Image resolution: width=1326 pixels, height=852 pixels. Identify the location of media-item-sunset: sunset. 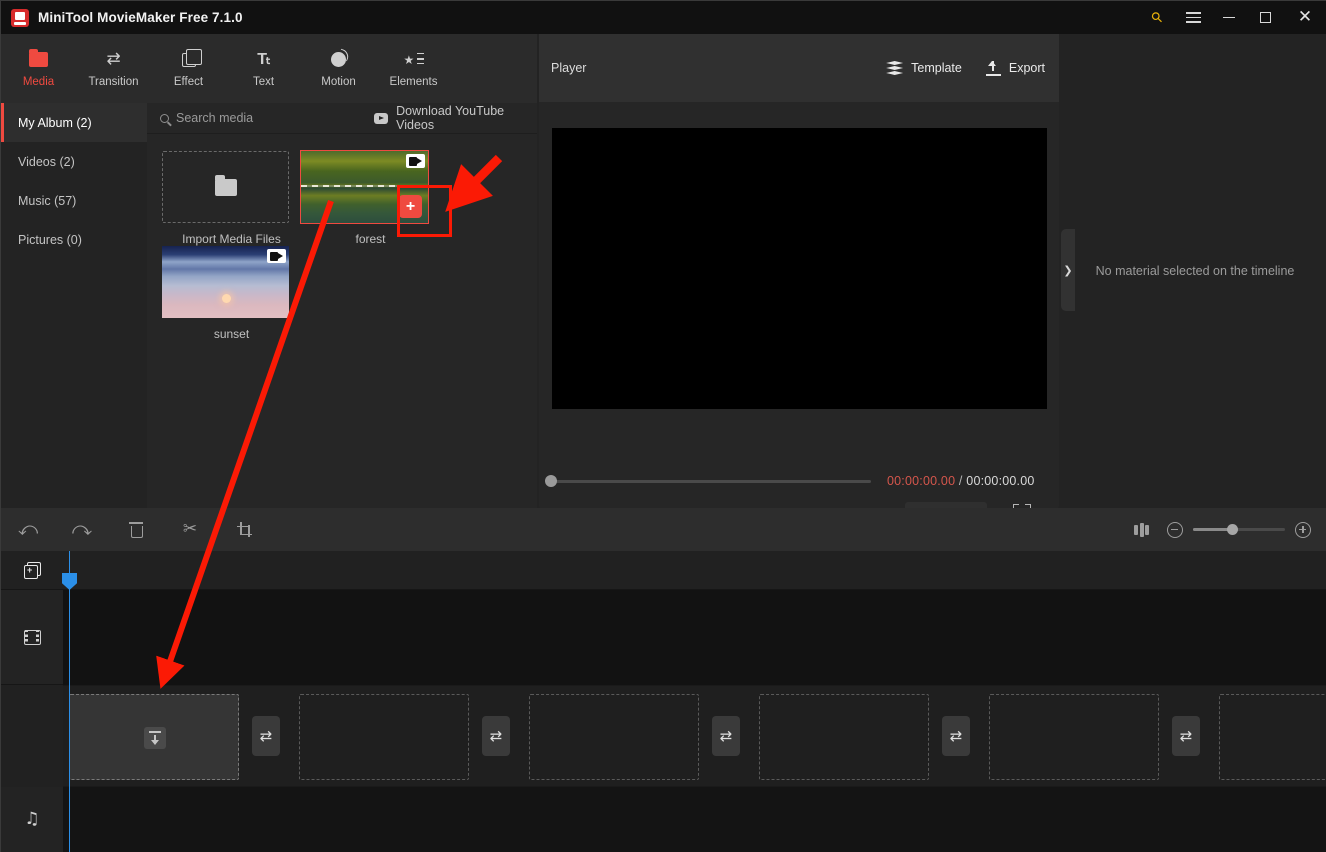
(231, 293).